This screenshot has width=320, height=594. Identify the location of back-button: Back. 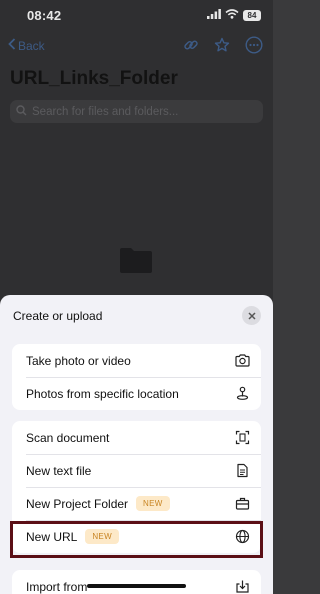
(26, 45).